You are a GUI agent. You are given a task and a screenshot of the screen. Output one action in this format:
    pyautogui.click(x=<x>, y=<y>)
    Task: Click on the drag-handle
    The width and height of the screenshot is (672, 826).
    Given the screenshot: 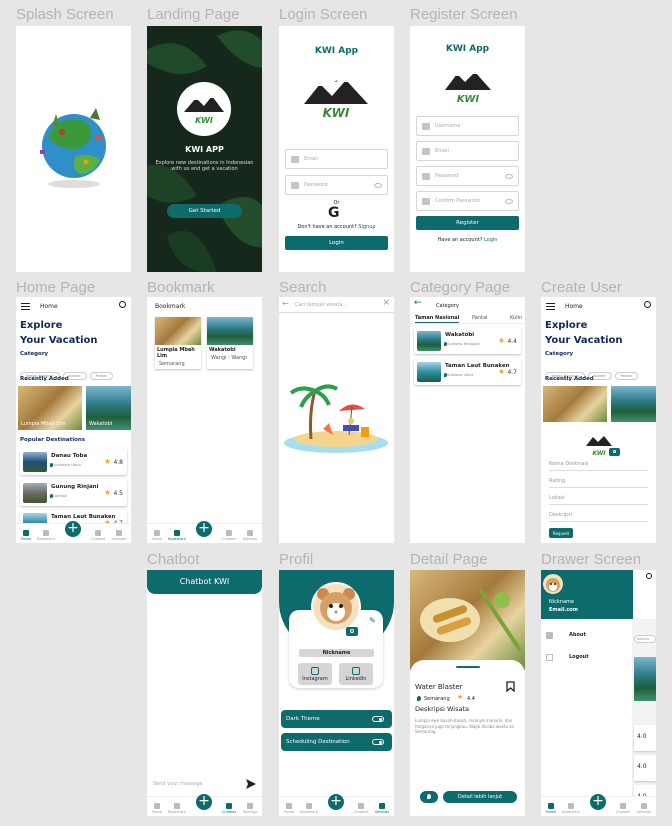 What is the action you would take?
    pyautogui.click(x=468, y=667)
    